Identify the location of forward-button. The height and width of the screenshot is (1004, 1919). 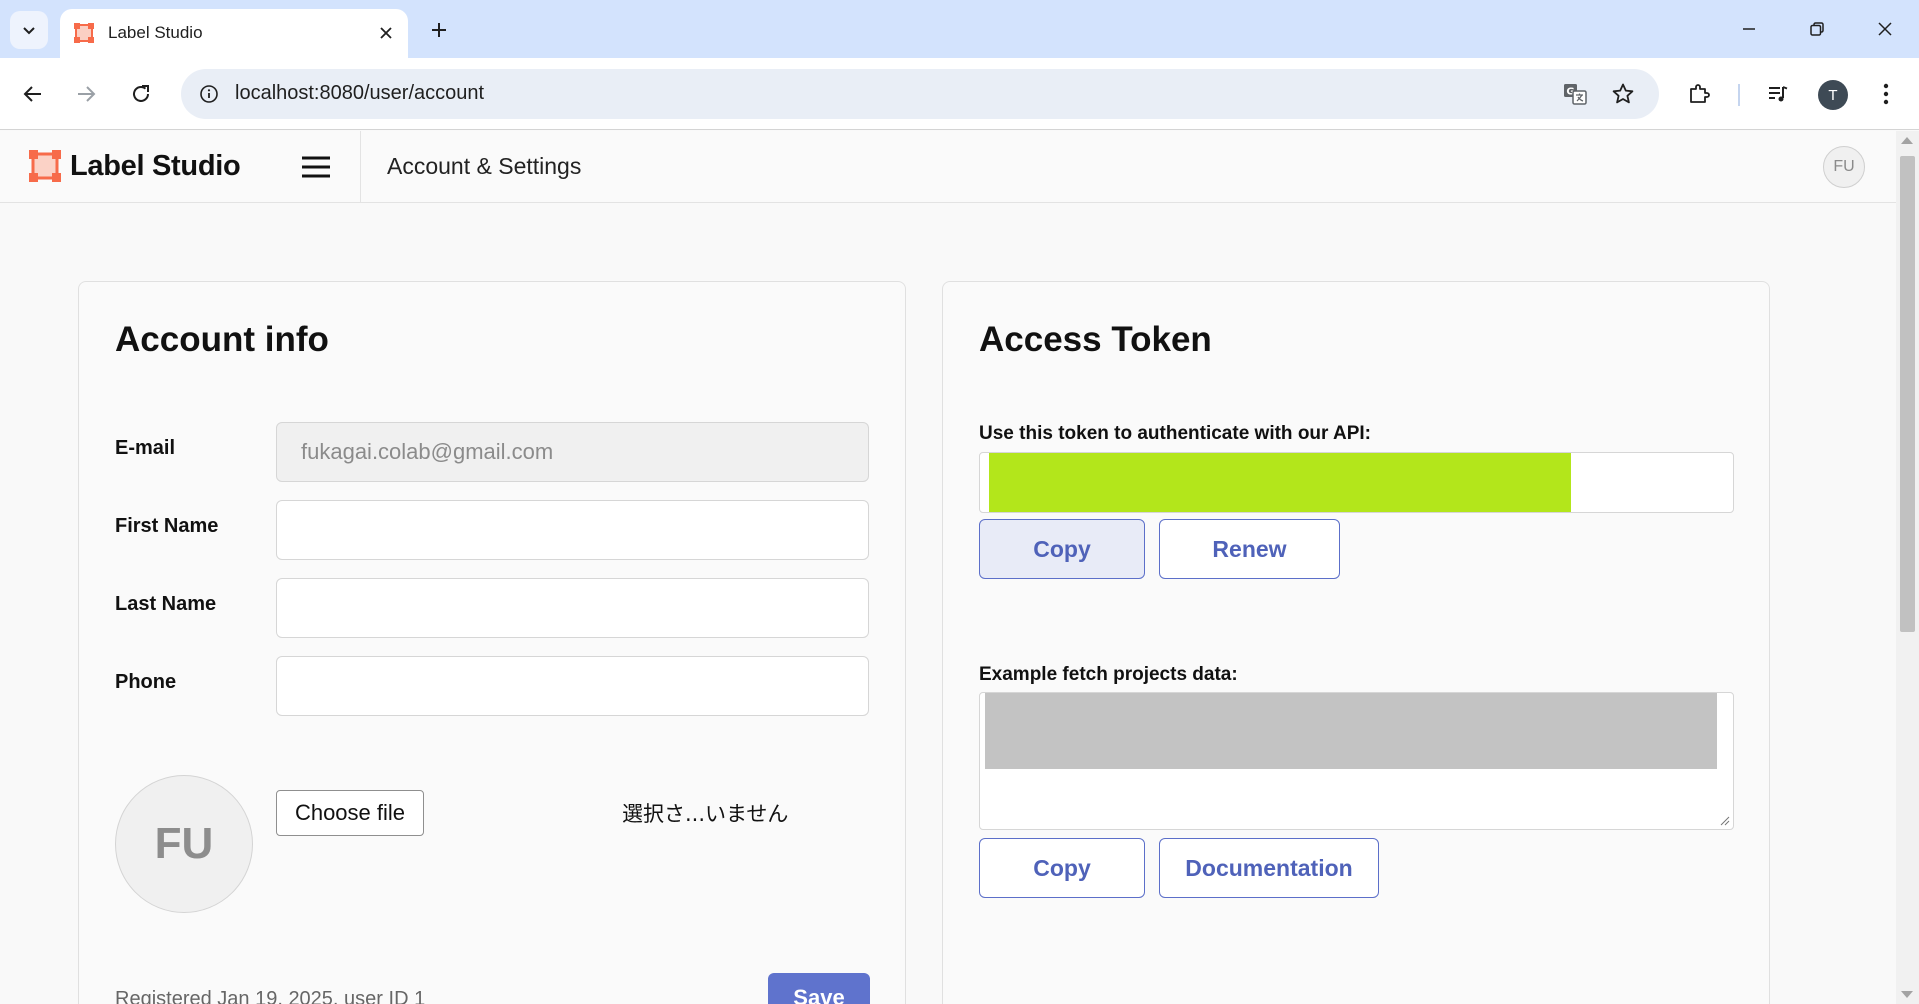
(86, 94).